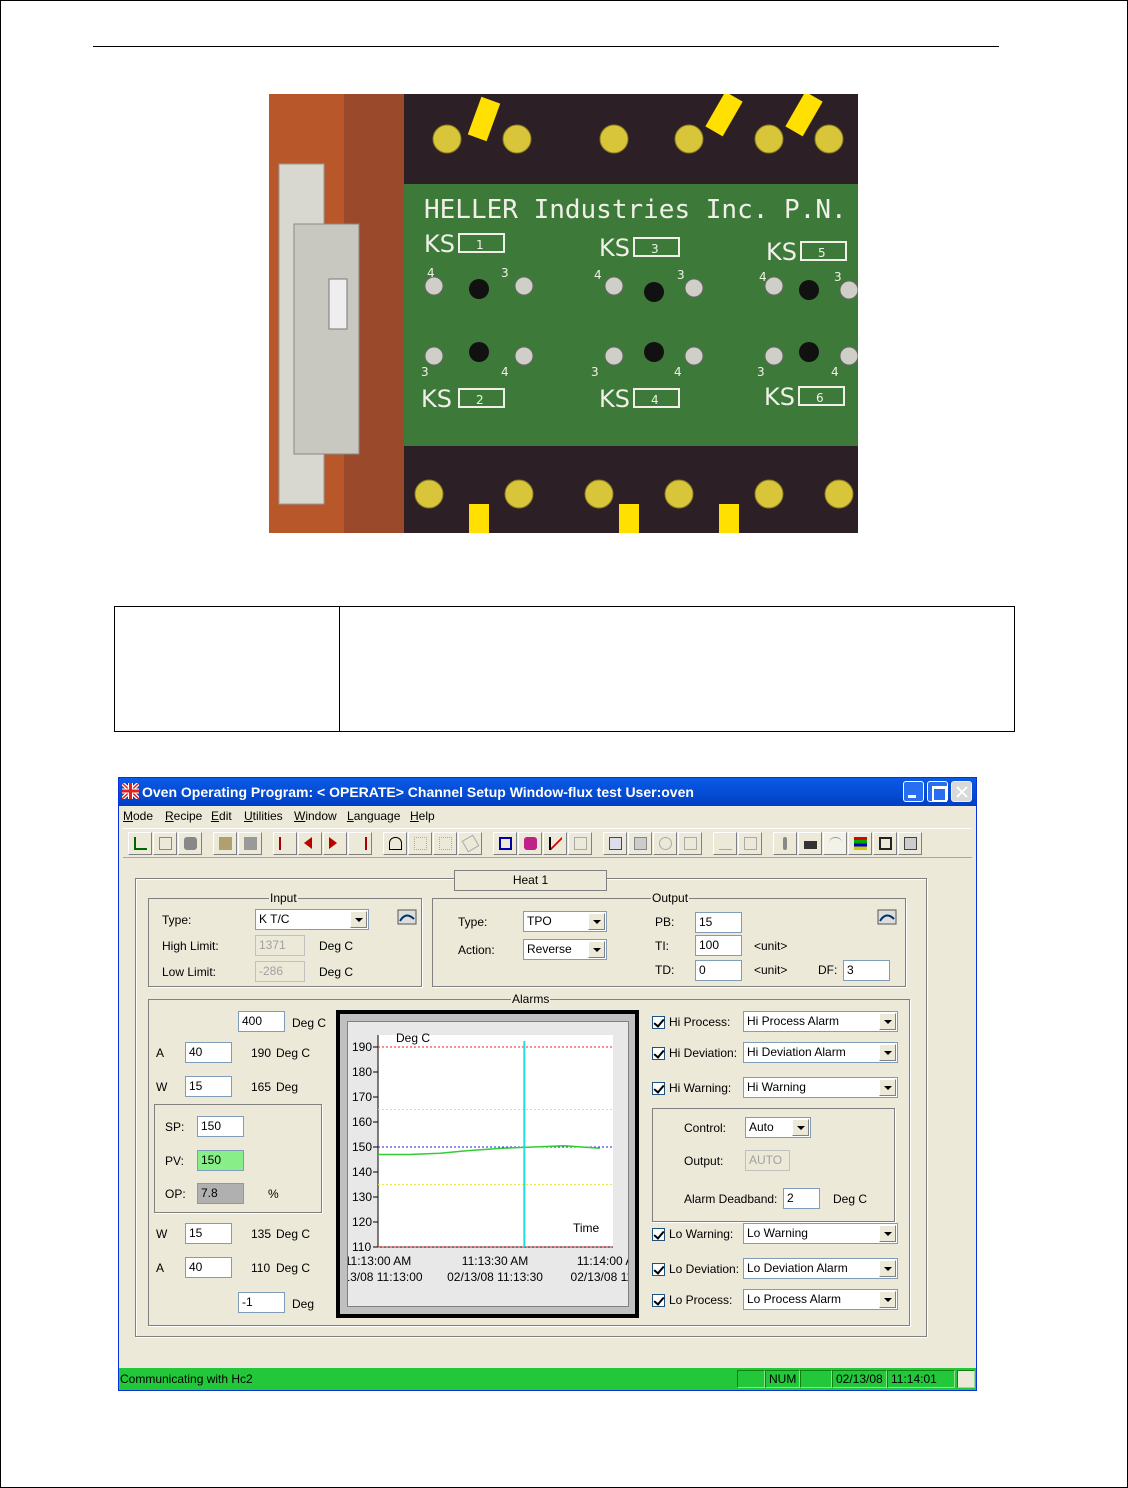 The height and width of the screenshot is (1488, 1128). I want to click on flag-button, so click(555, 843).